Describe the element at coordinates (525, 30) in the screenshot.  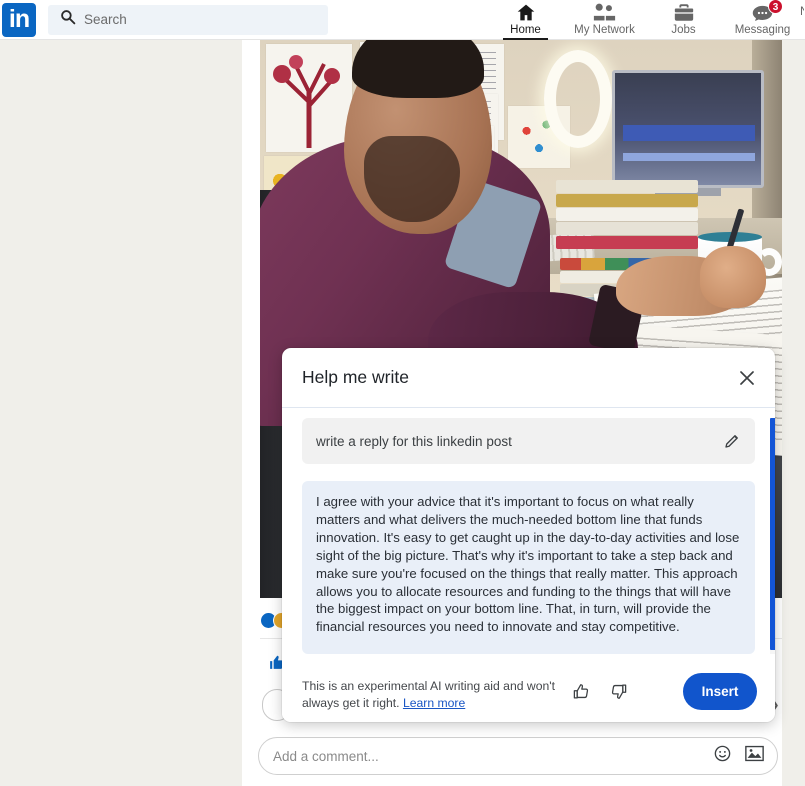
I see `nav-label-home: Home` at that location.